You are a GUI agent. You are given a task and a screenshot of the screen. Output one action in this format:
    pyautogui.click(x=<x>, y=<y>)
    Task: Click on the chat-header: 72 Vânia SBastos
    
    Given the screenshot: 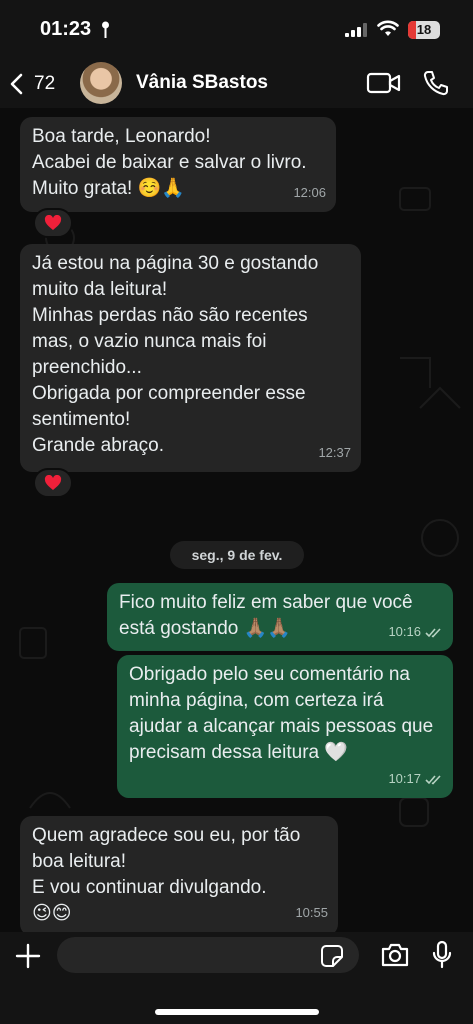 What is the action you would take?
    pyautogui.click(x=236, y=84)
    